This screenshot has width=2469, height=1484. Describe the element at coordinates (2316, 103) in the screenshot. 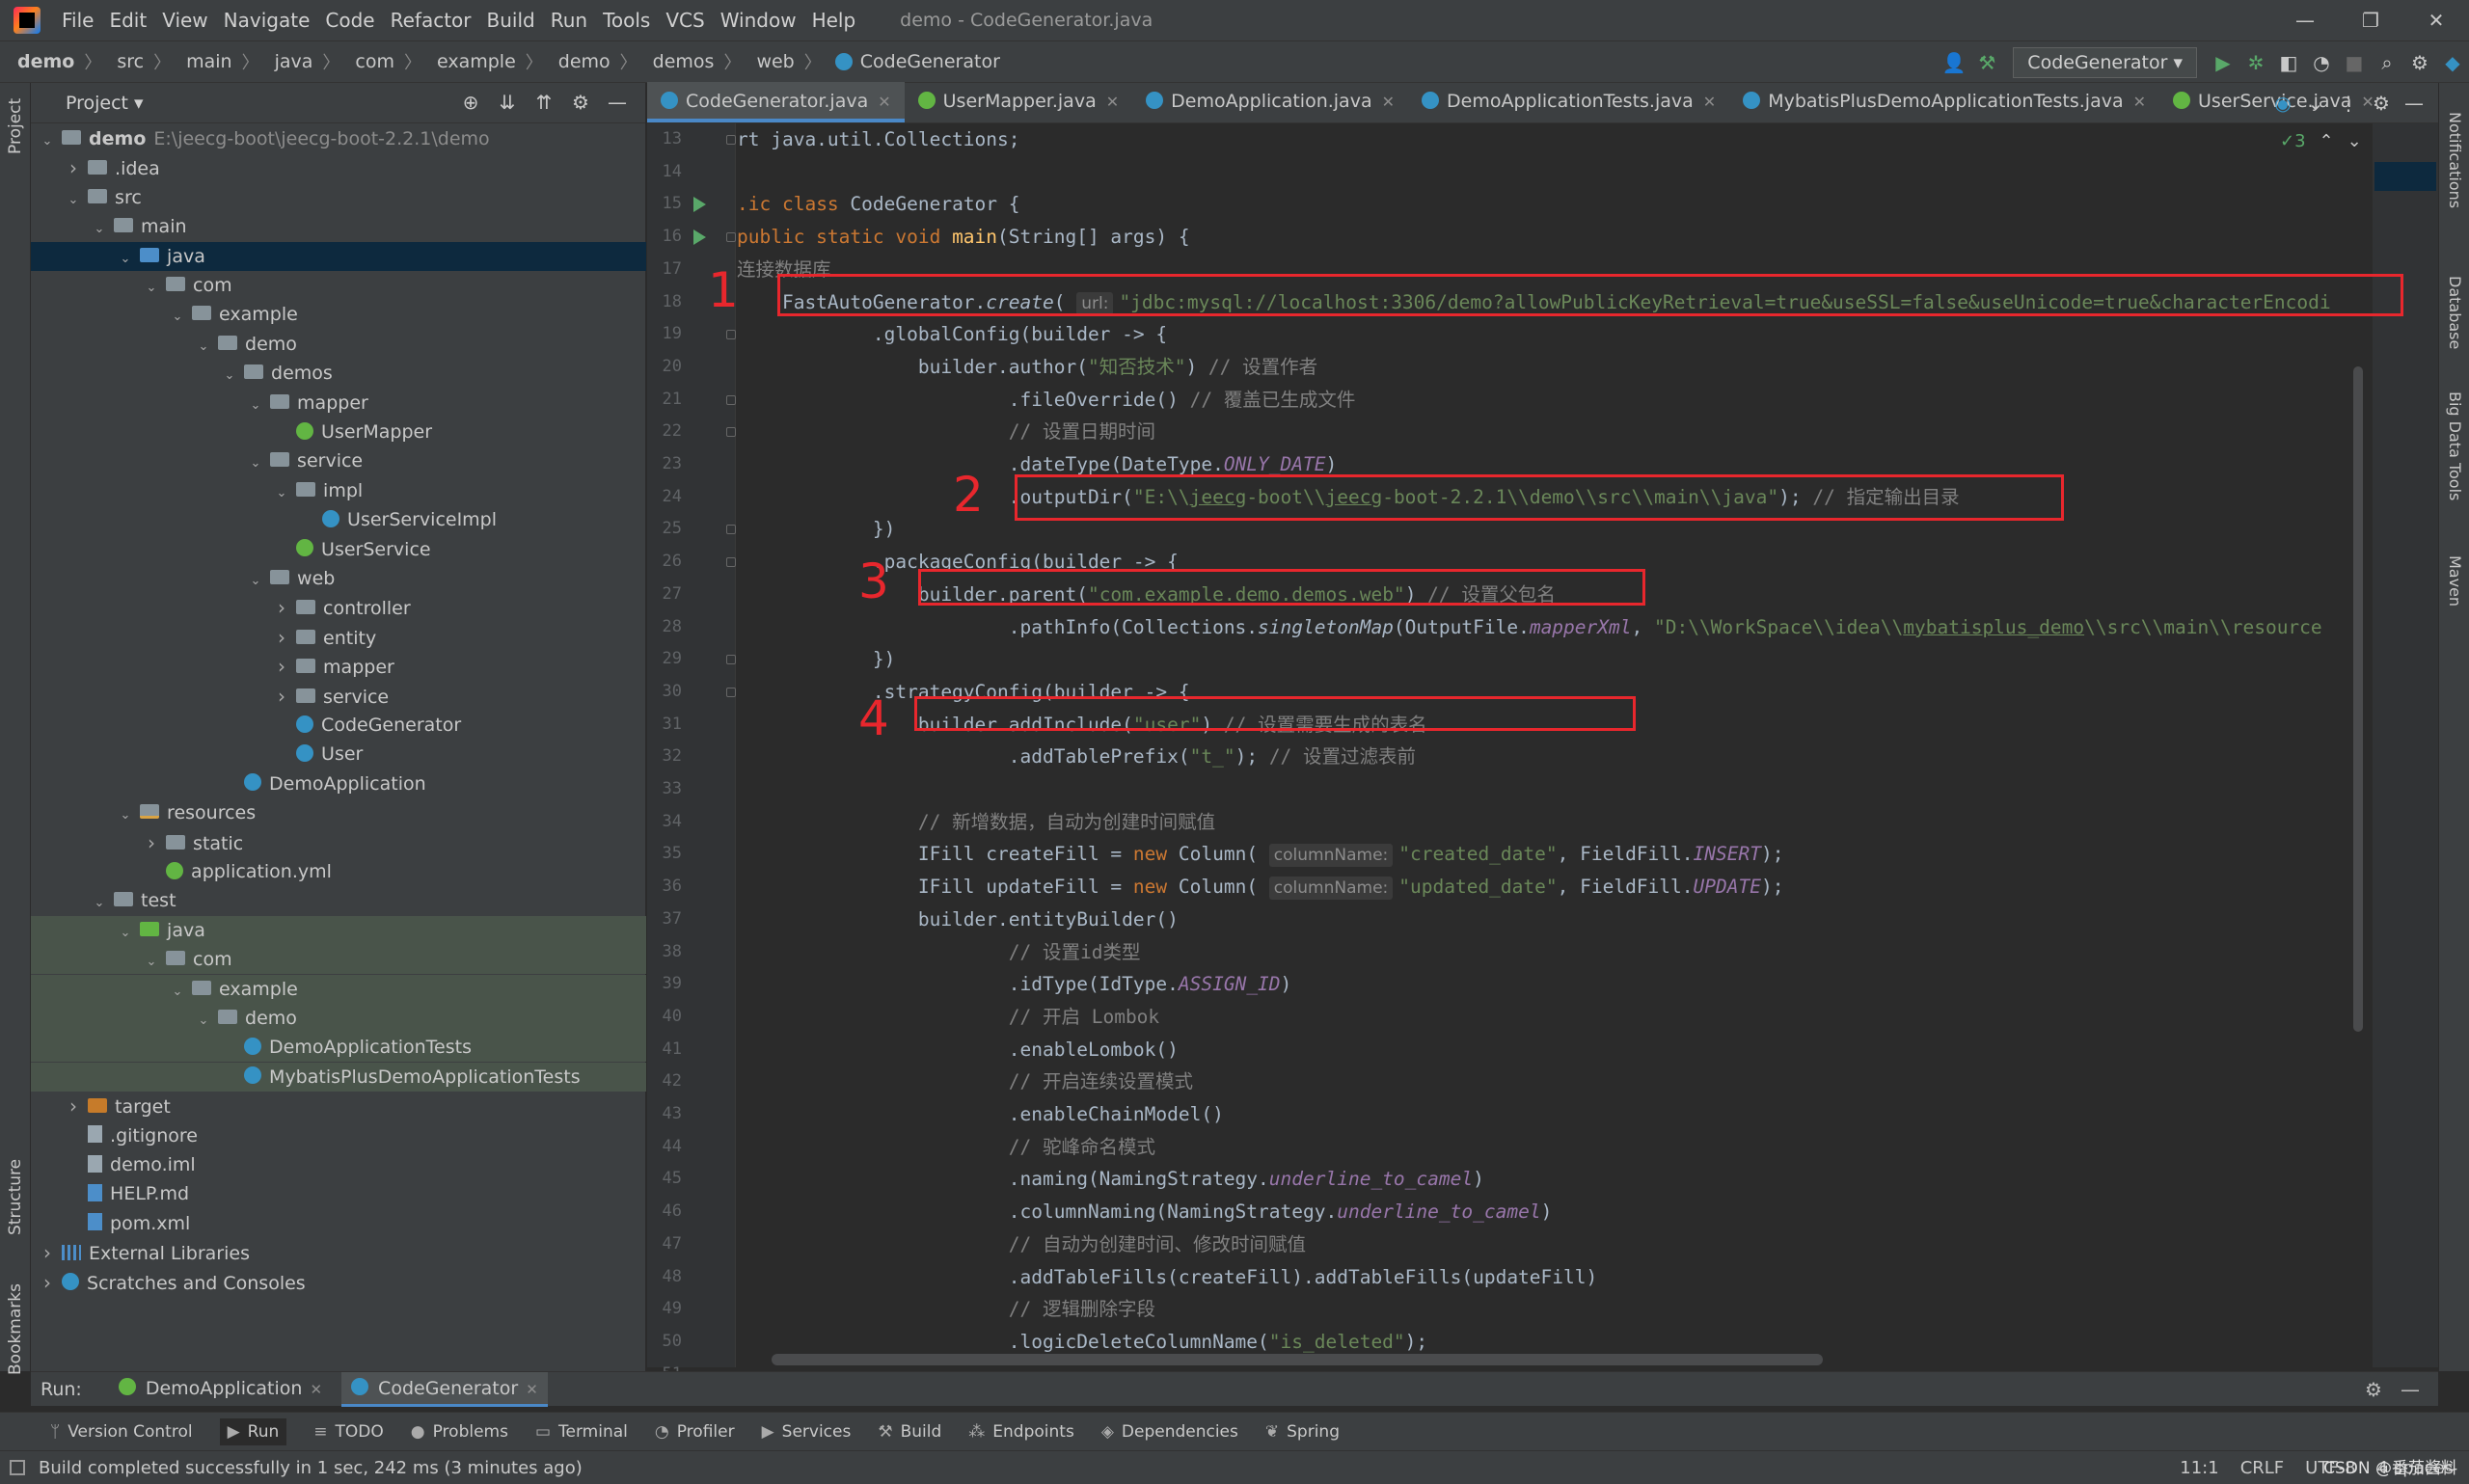

I see `chevron-down-icon: ⌄` at that location.